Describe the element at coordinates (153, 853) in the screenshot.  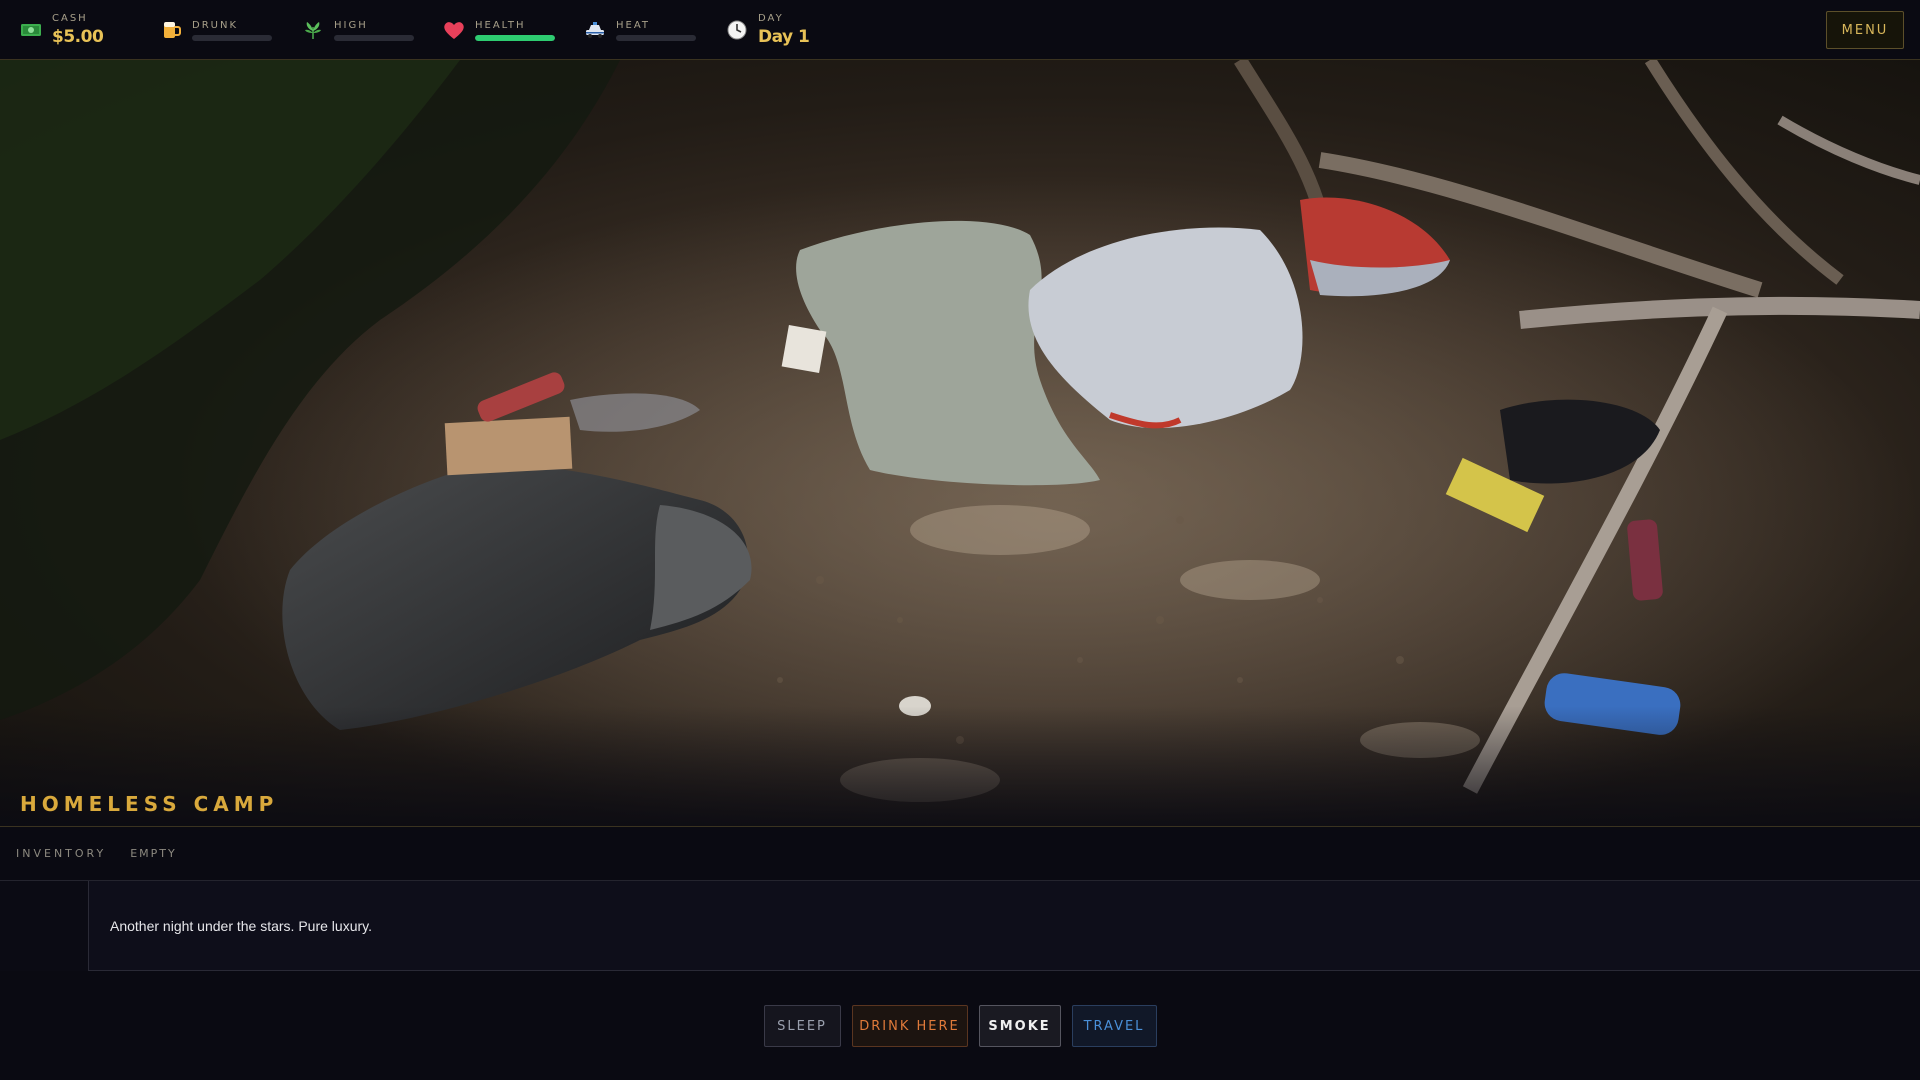
I see `inventory-empty-text: EMPTY` at that location.